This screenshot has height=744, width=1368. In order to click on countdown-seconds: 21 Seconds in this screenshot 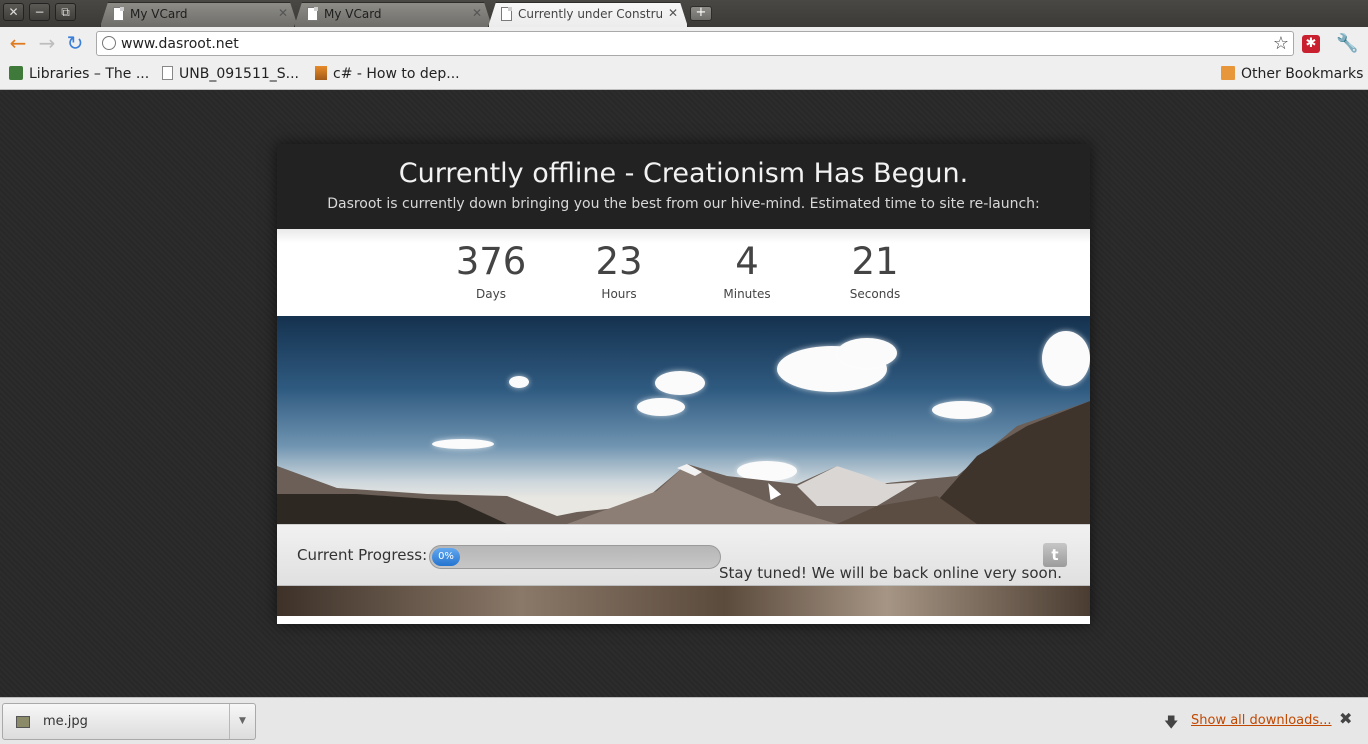, I will do `click(875, 270)`.